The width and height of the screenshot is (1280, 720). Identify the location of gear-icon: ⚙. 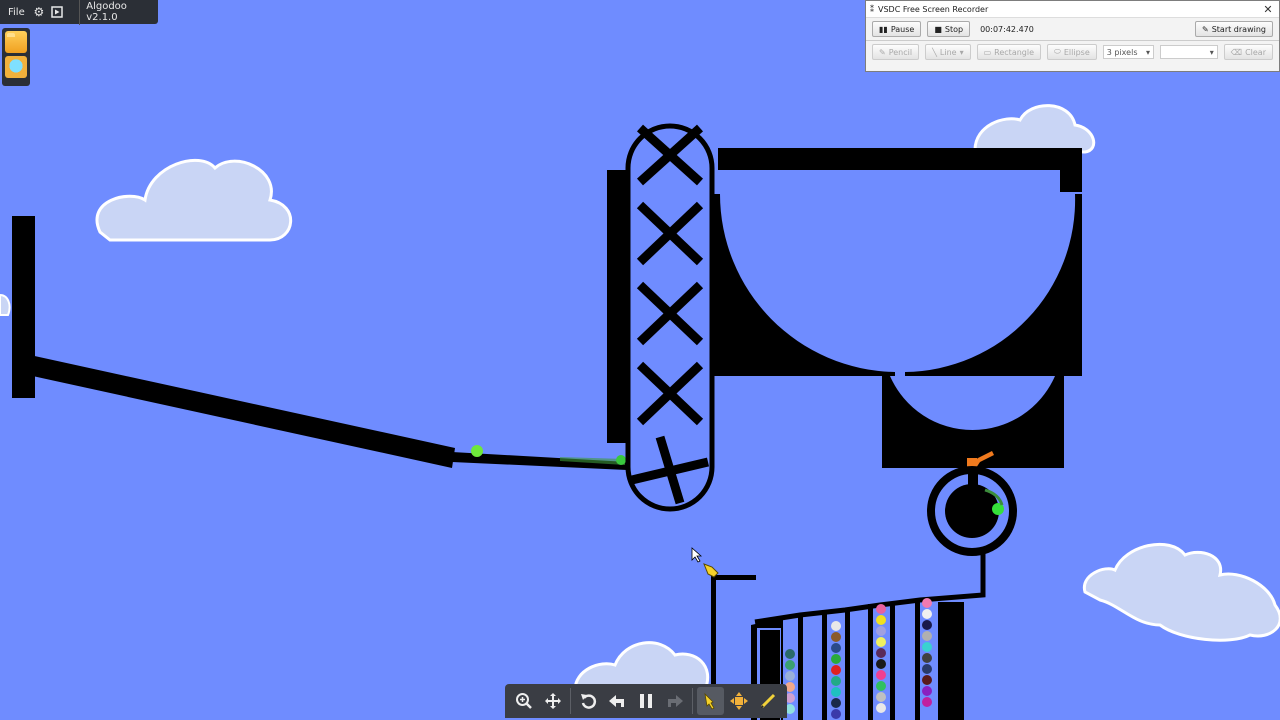
(39, 12).